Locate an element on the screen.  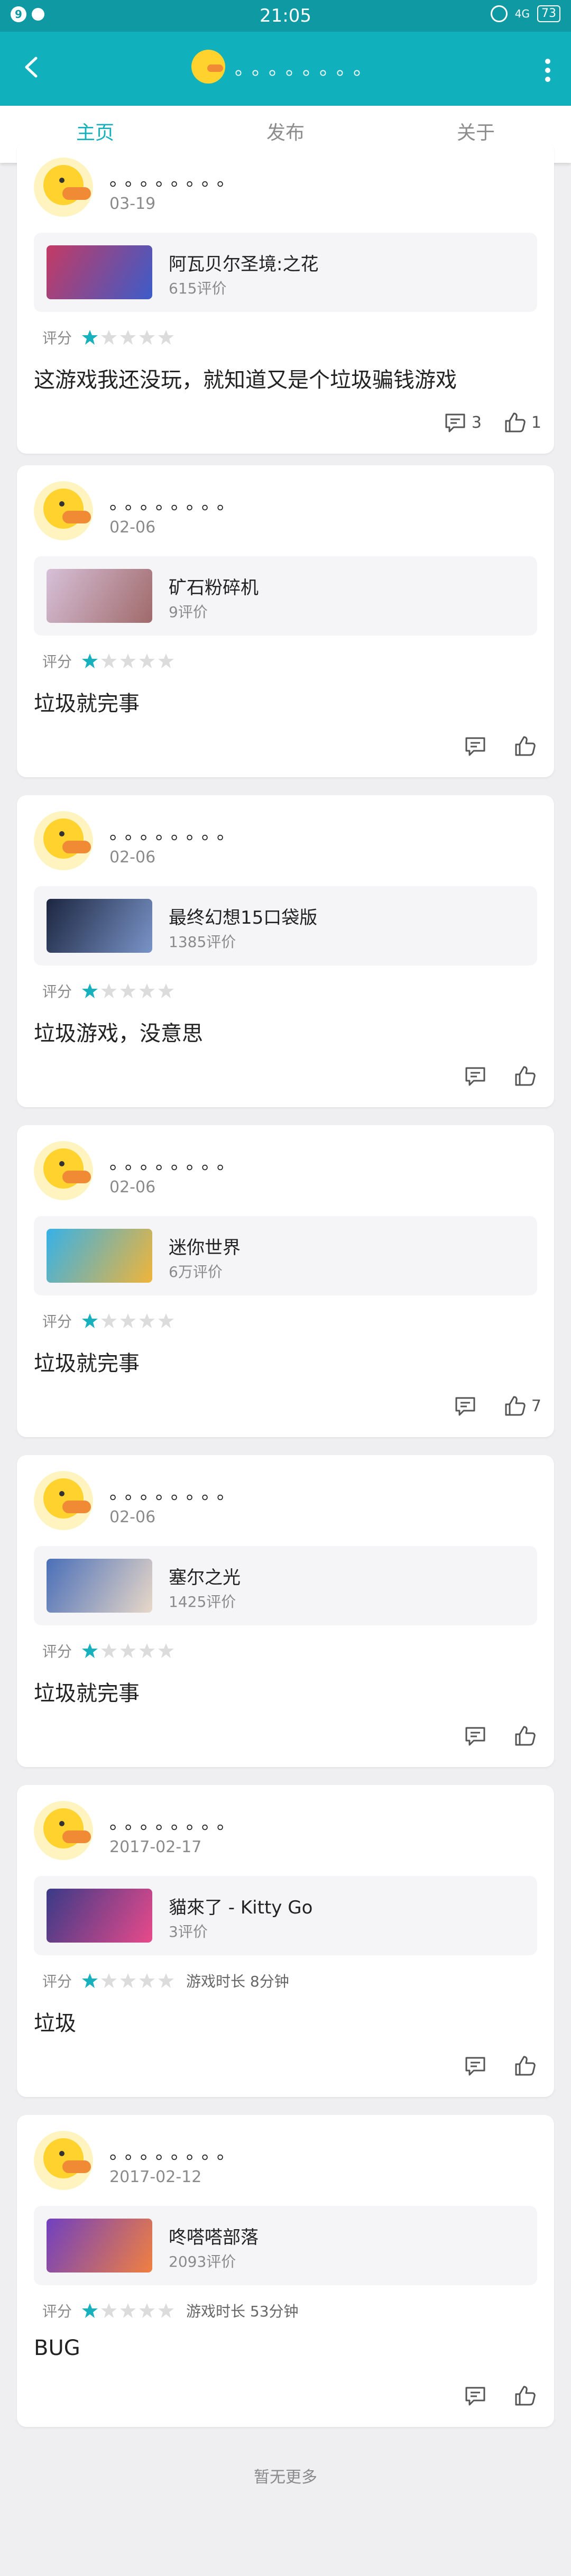
game-link: 塞尔之光 1425评价 is located at coordinates (285, 1586).